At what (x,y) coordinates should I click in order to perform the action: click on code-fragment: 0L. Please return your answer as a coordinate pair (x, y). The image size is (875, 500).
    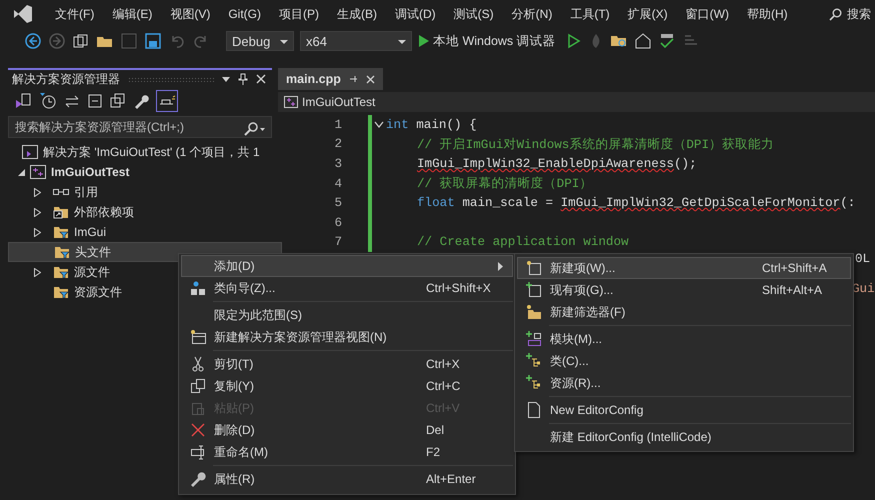
    Looking at the image, I should click on (862, 259).